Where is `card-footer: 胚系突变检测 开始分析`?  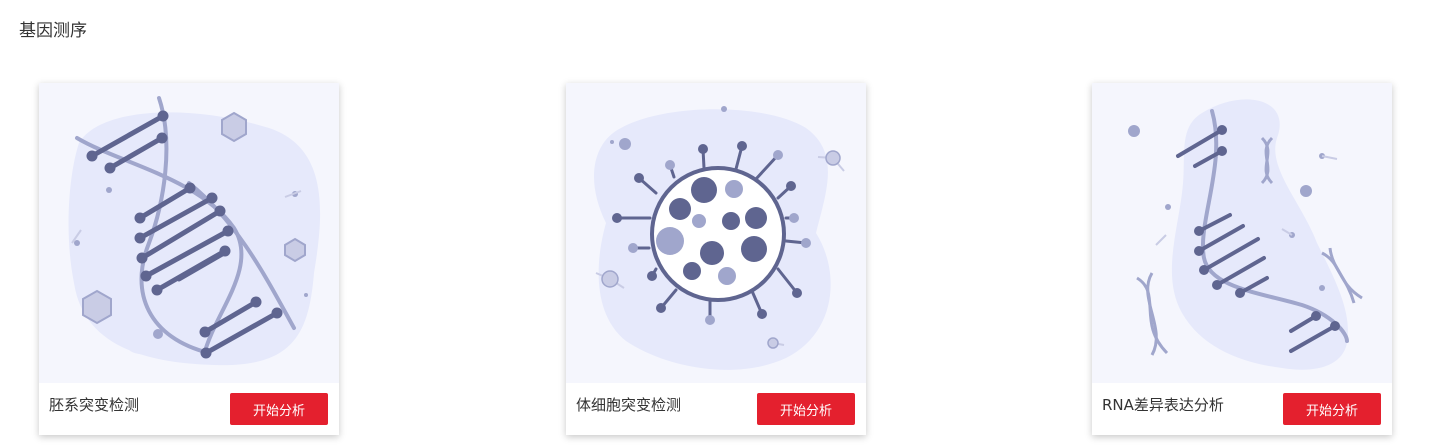
card-footer: 胚系突变检测 开始分析 is located at coordinates (189, 409).